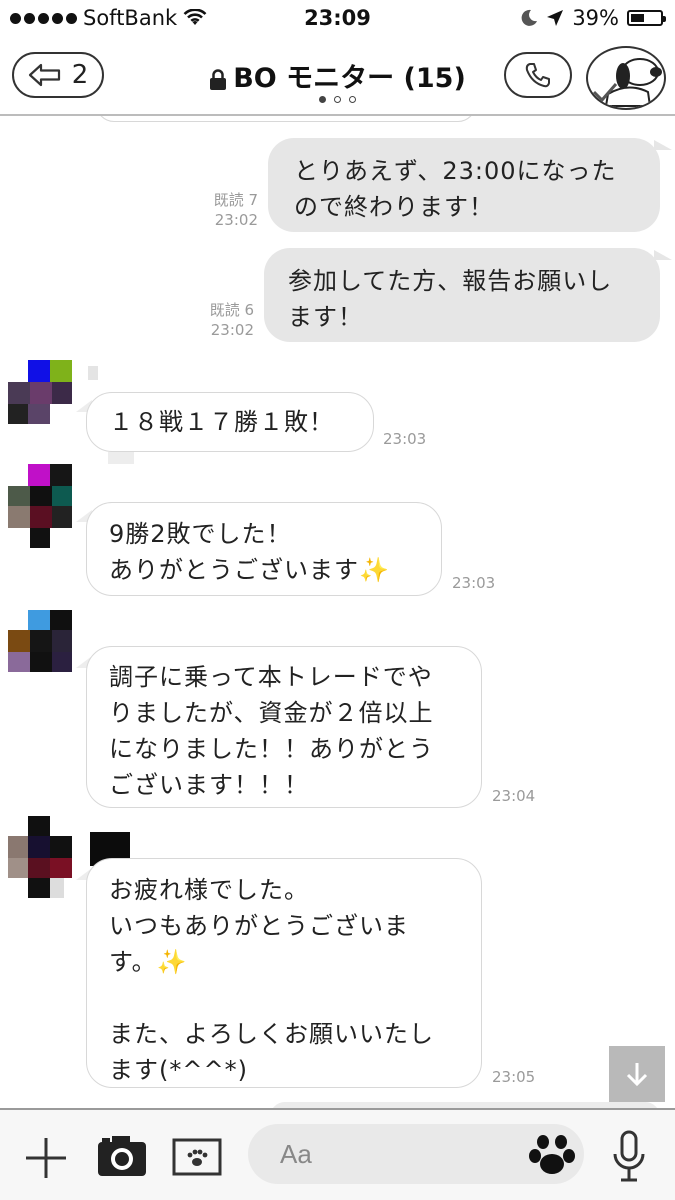 The width and height of the screenshot is (675, 1200). I want to click on add-button, so click(46, 1158).